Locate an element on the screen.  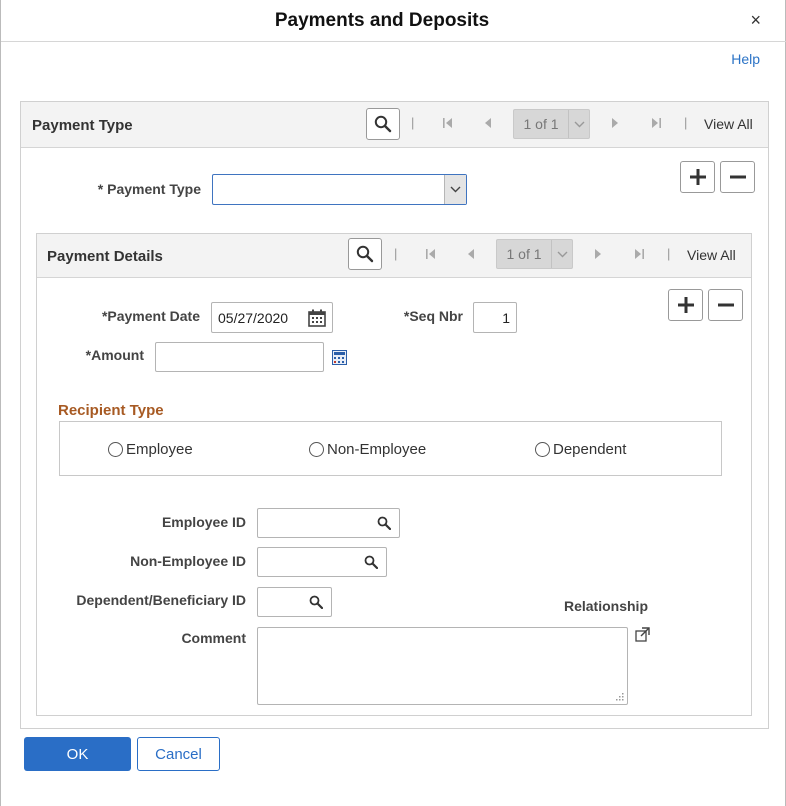
radio-label: Employee is located at coordinates (159, 449).